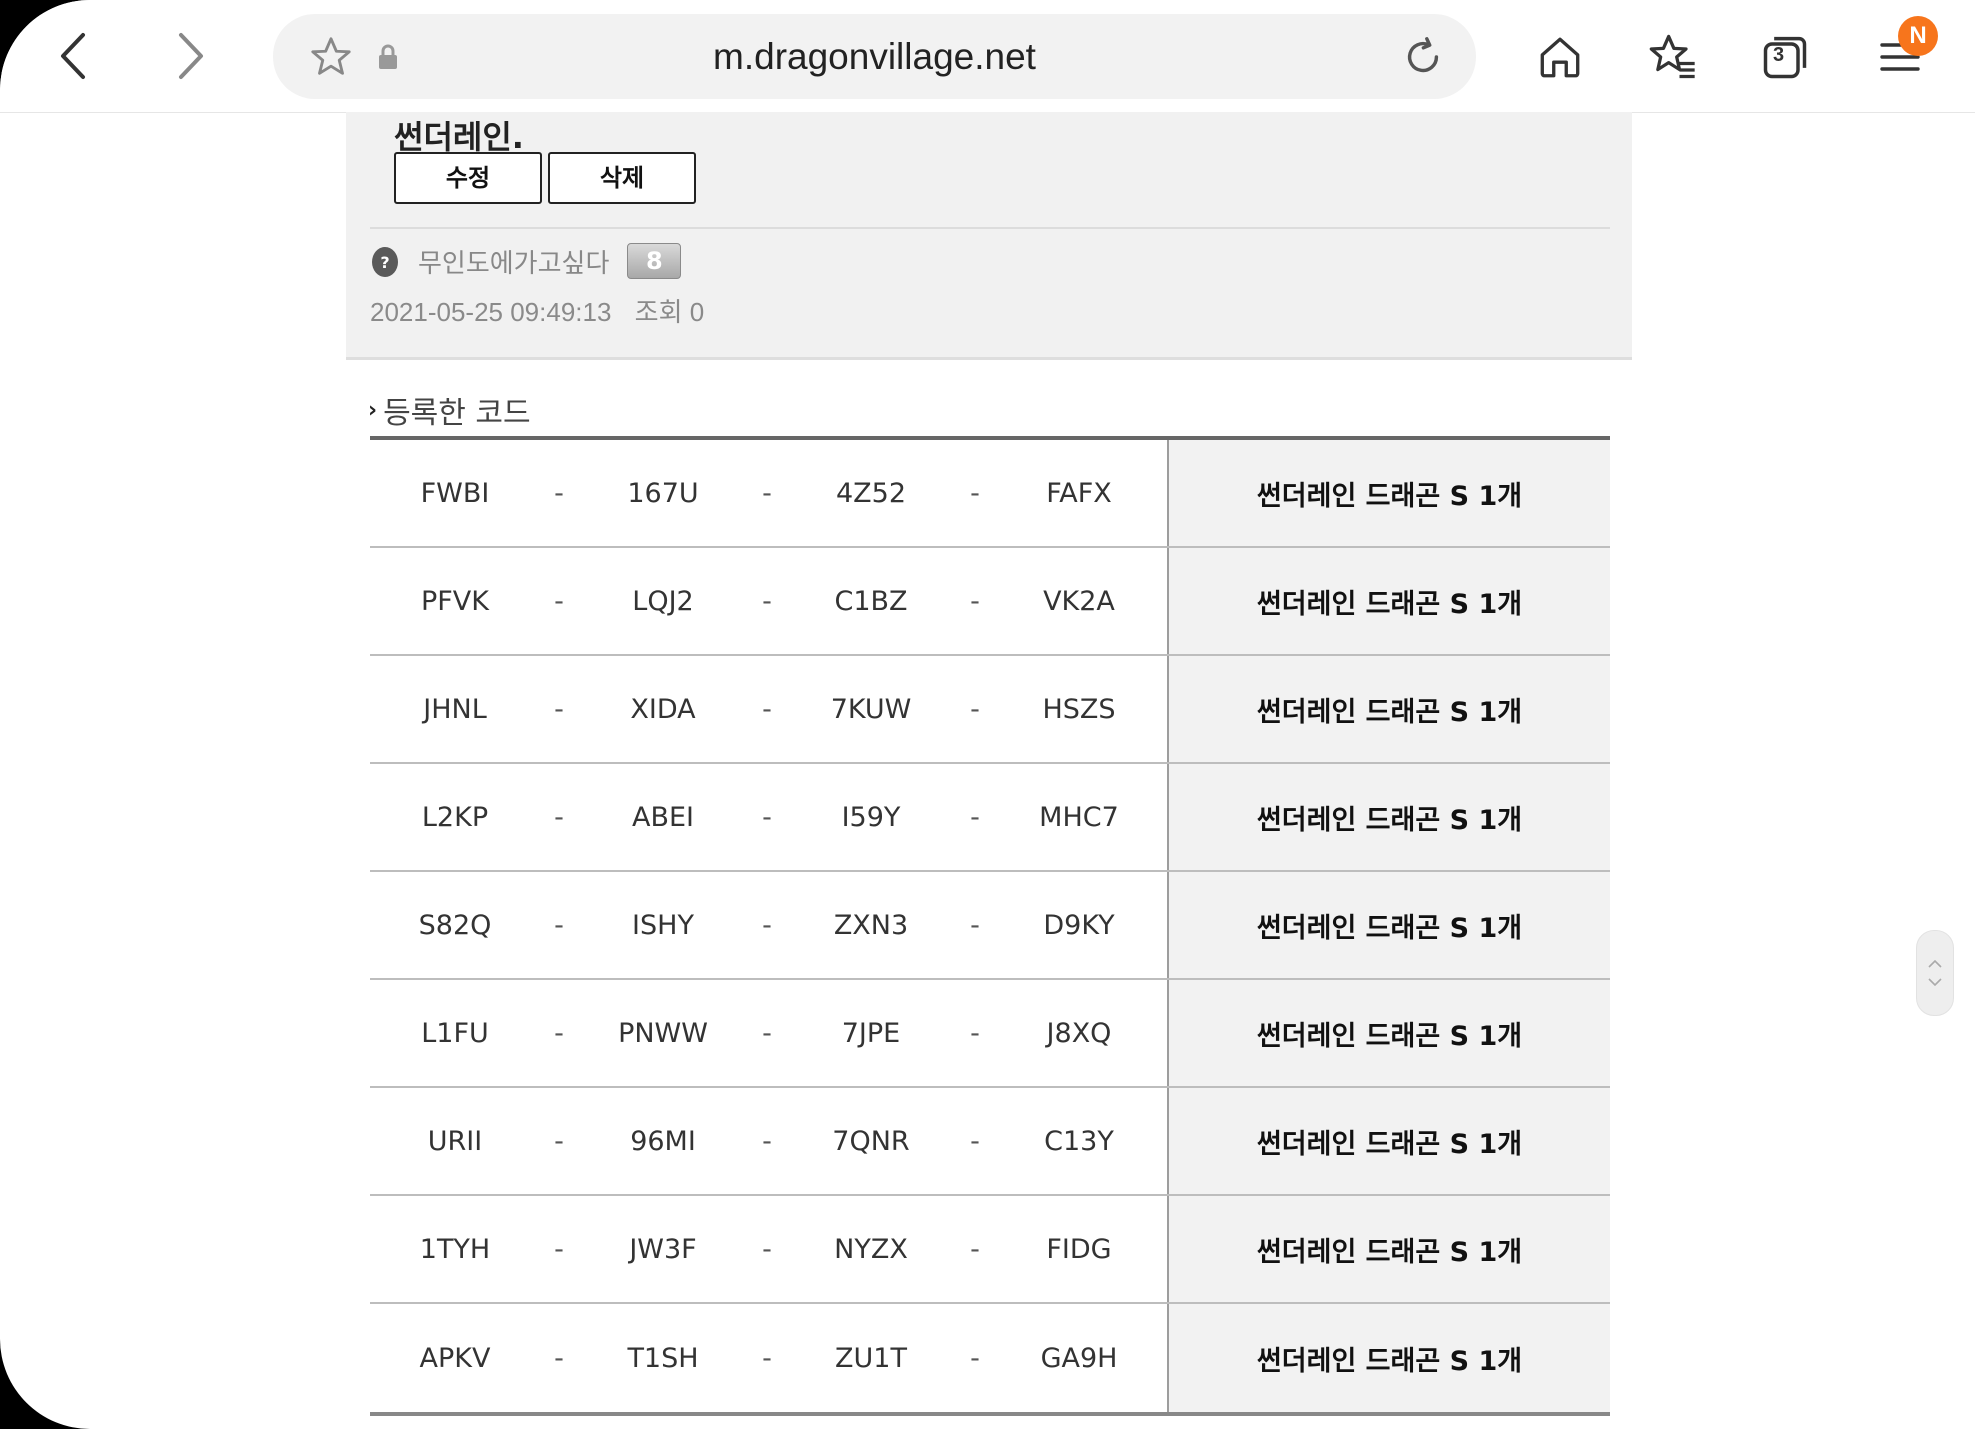  What do you see at coordinates (871, 709) in the screenshot?
I see `code-segment: 7KUW` at bounding box center [871, 709].